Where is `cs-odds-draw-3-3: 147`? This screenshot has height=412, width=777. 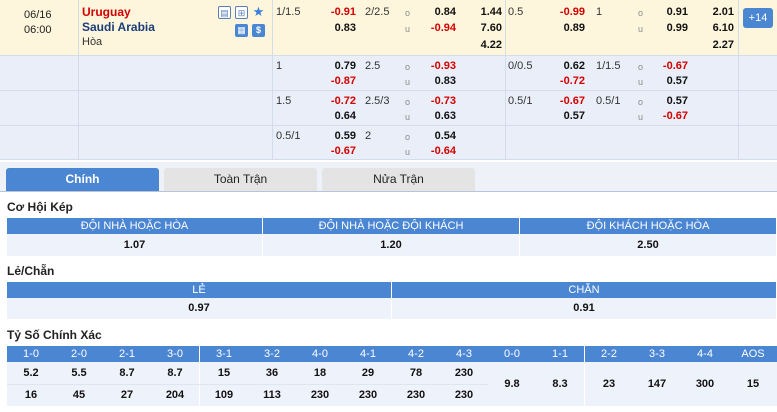
cs-odds-draw-3-3: 147 is located at coordinates (657, 384).